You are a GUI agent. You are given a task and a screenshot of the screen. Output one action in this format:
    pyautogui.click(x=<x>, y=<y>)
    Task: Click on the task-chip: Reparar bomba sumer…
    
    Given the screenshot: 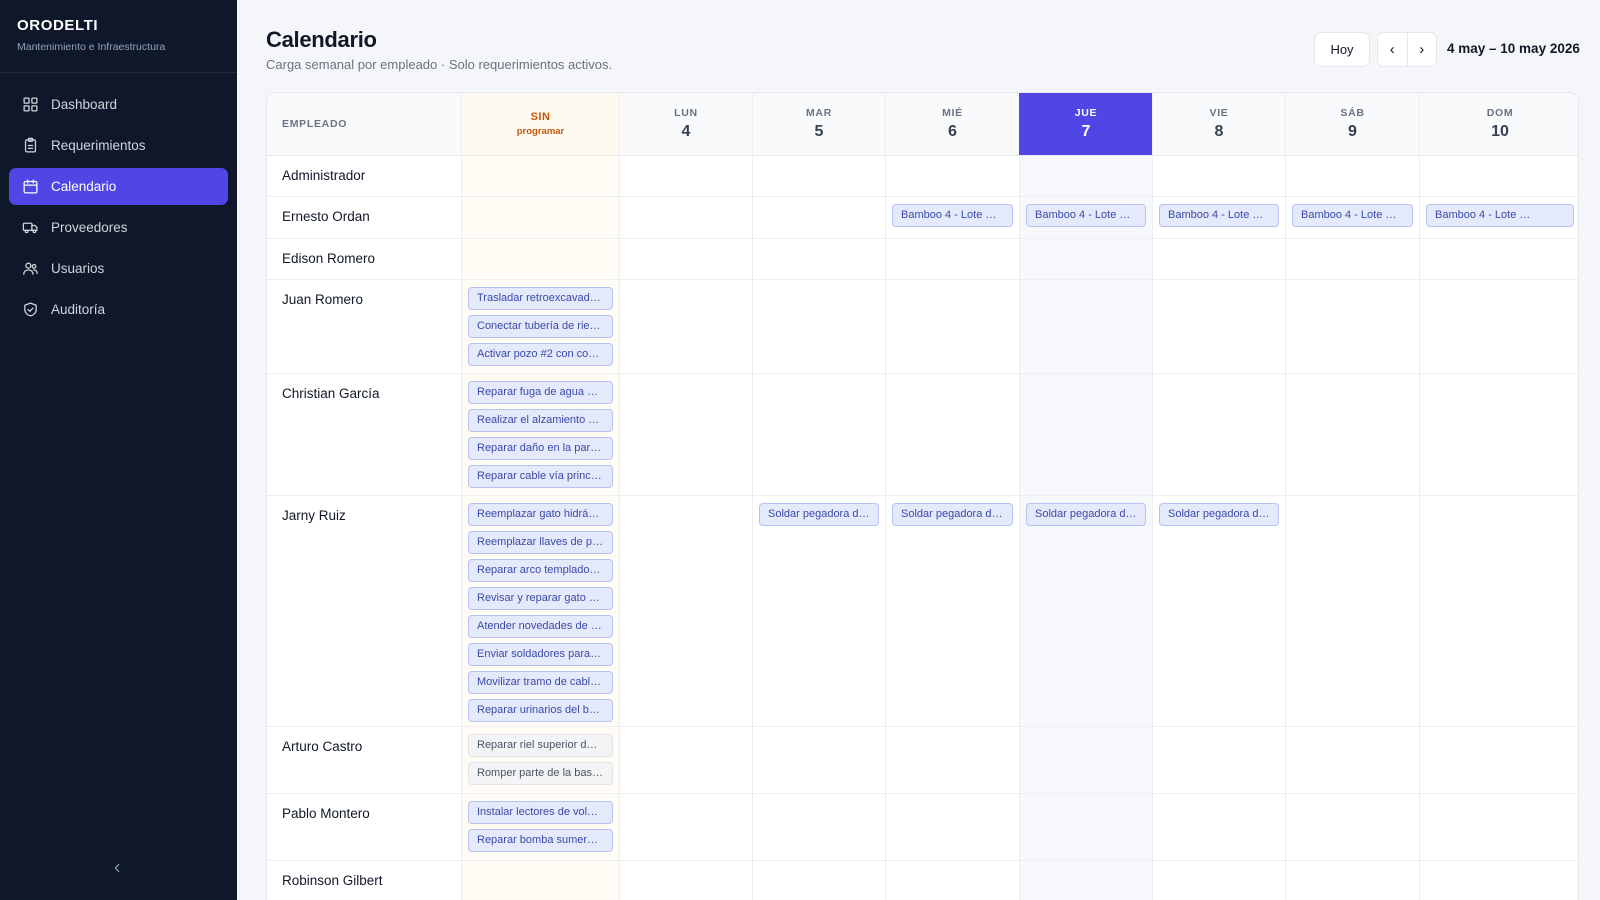 What is the action you would take?
    pyautogui.click(x=540, y=840)
    